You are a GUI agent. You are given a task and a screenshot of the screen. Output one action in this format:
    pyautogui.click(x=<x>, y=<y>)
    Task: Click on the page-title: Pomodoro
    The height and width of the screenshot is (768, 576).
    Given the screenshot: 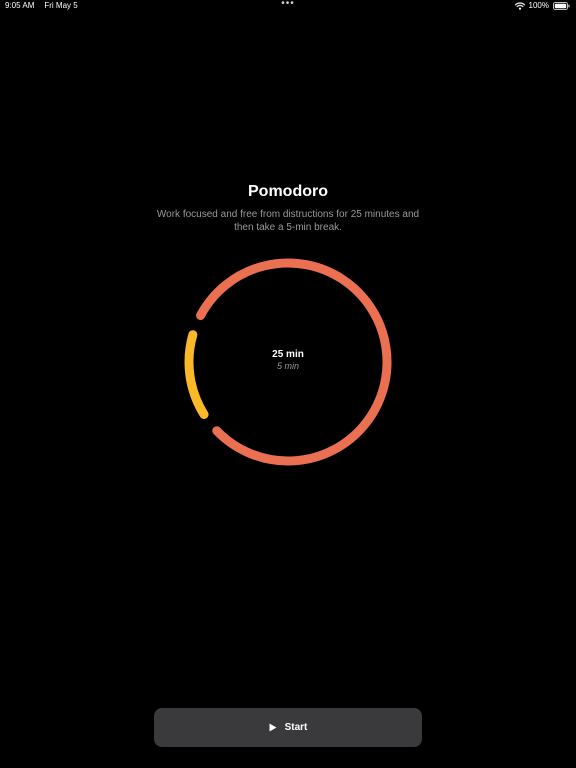 What is the action you would take?
    pyautogui.click(x=288, y=191)
    